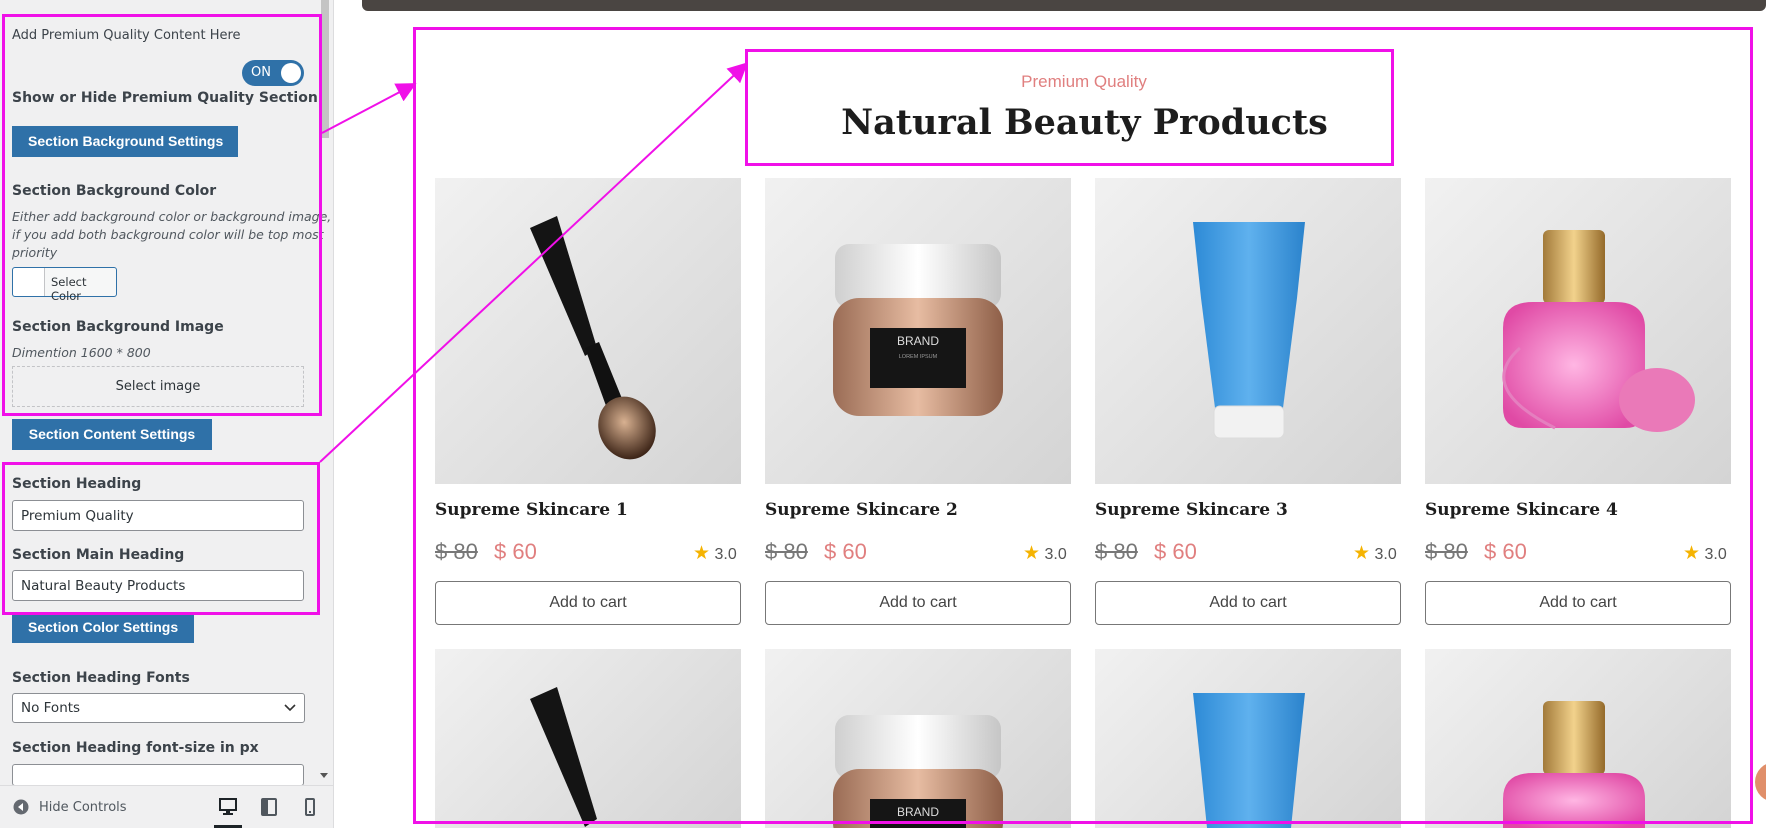 The image size is (1766, 828). I want to click on annotation-arrows, so click(533, 262).